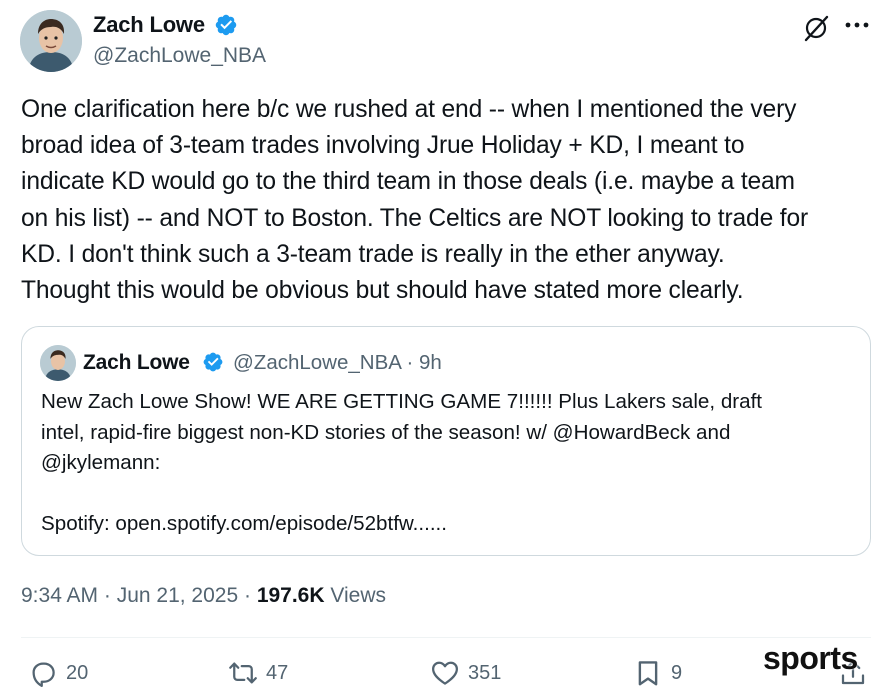  What do you see at coordinates (648, 673) in the screenshot?
I see `bookmark-icon` at bounding box center [648, 673].